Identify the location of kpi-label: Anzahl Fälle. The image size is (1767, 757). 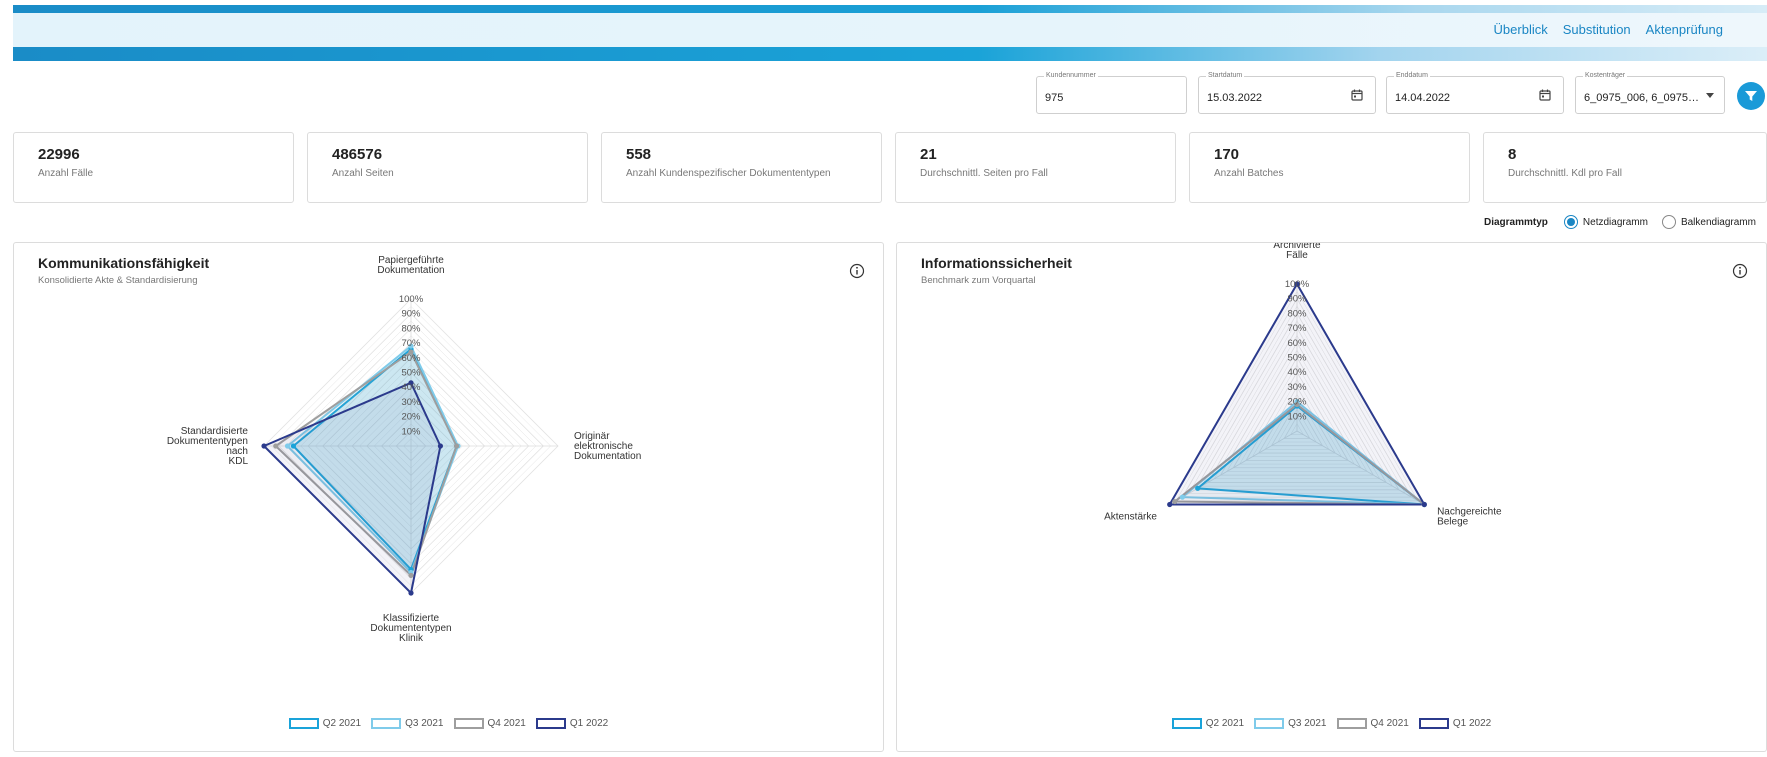
(66, 173).